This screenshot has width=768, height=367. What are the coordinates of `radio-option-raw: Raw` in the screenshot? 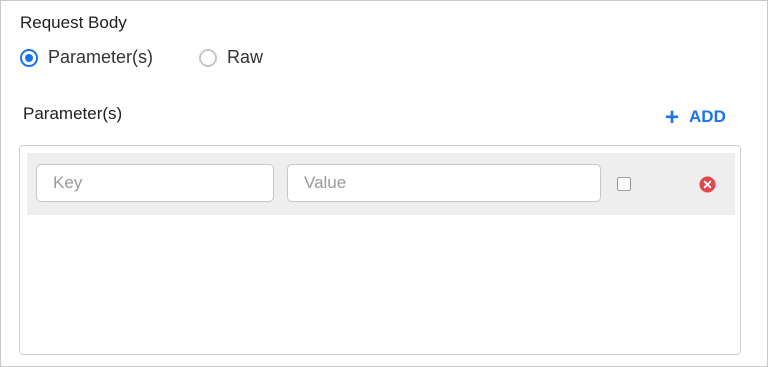 It's located at (231, 57).